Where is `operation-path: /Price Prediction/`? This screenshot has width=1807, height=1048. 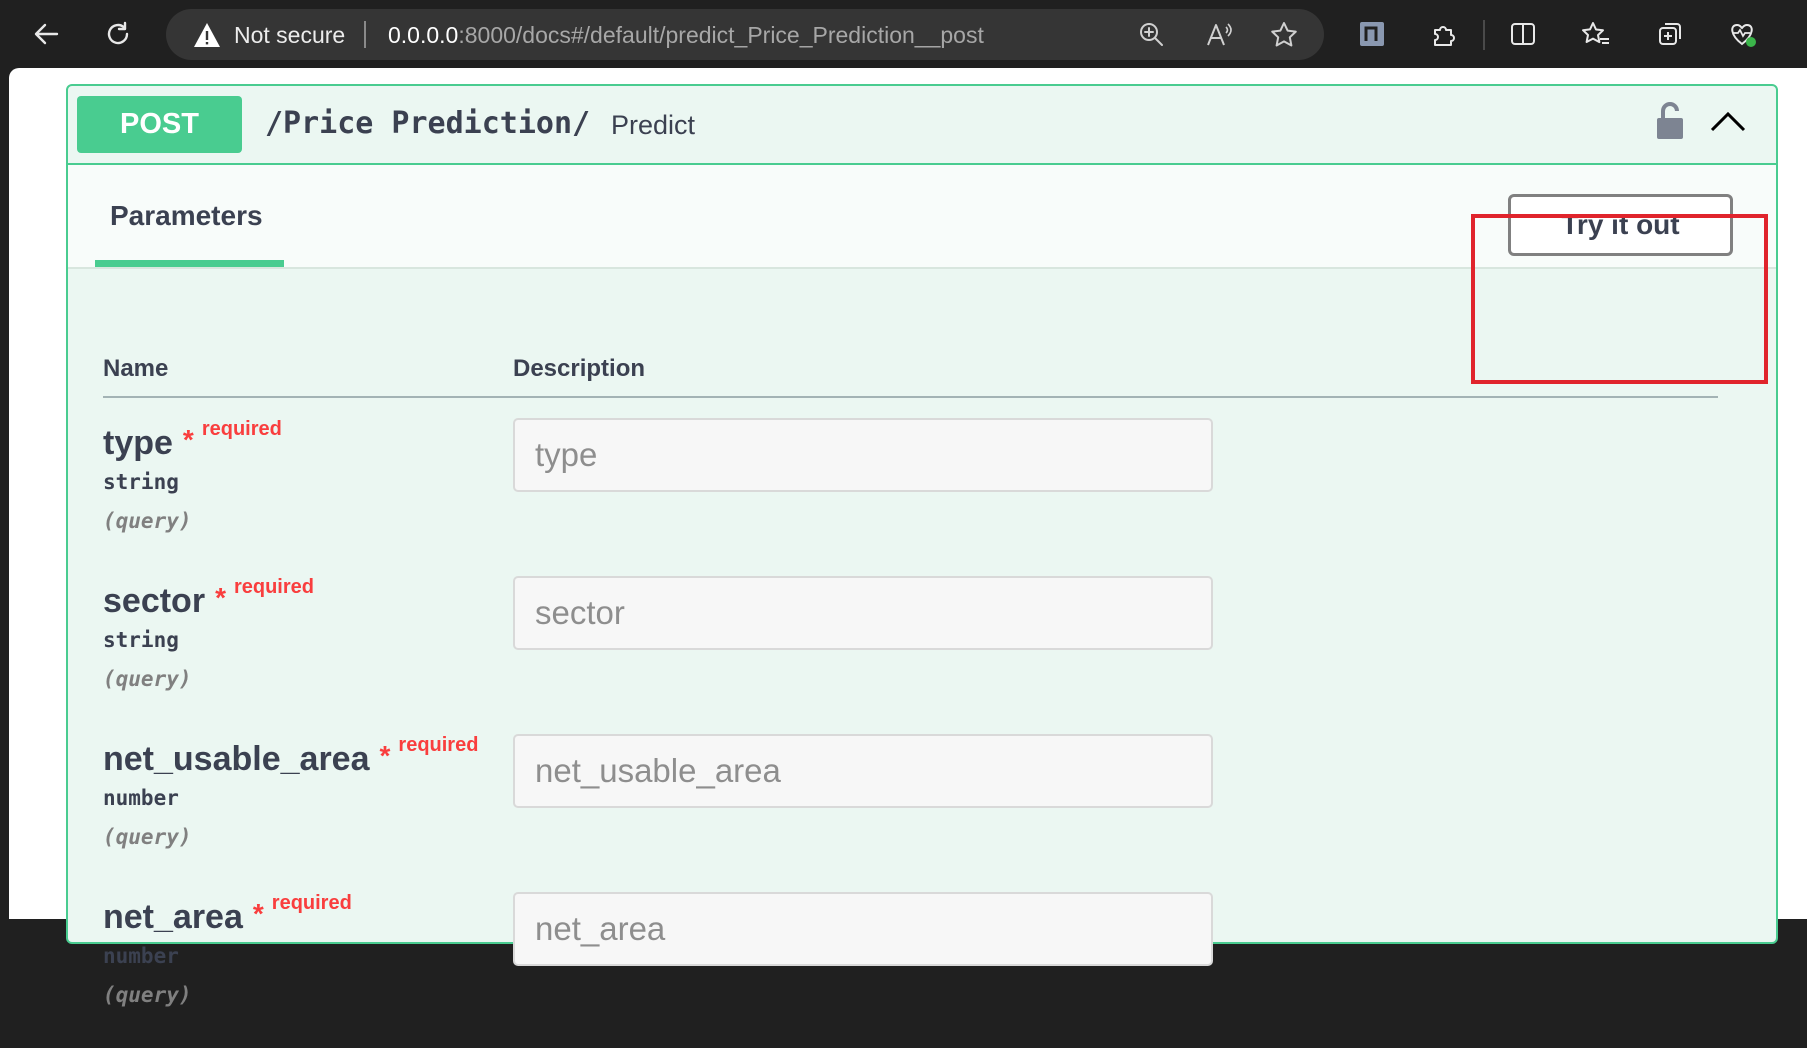
operation-path: /Price Prediction/ is located at coordinates (428, 123).